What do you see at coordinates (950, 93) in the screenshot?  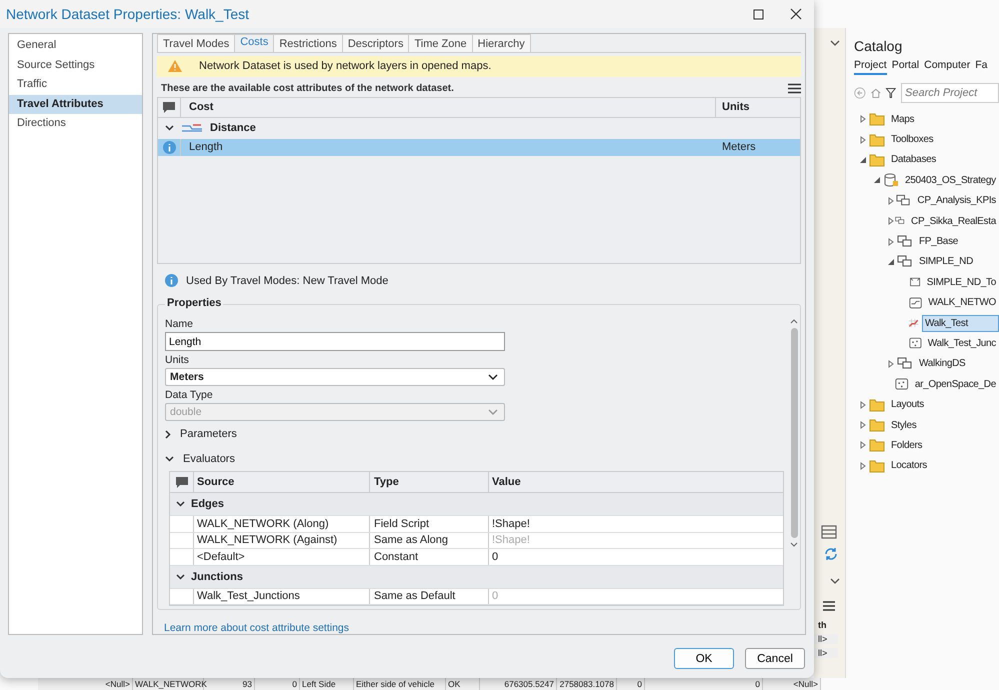 I see `search-field: Search Project` at bounding box center [950, 93].